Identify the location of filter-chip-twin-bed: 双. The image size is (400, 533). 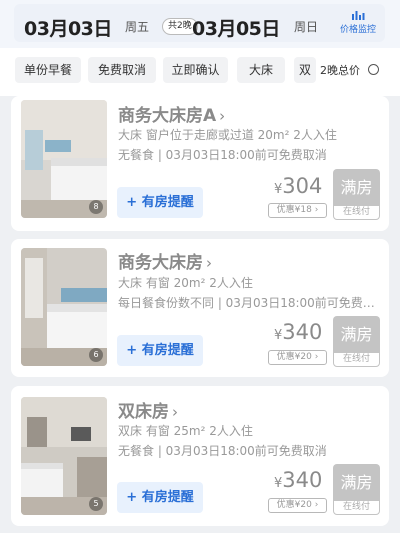
(305, 70).